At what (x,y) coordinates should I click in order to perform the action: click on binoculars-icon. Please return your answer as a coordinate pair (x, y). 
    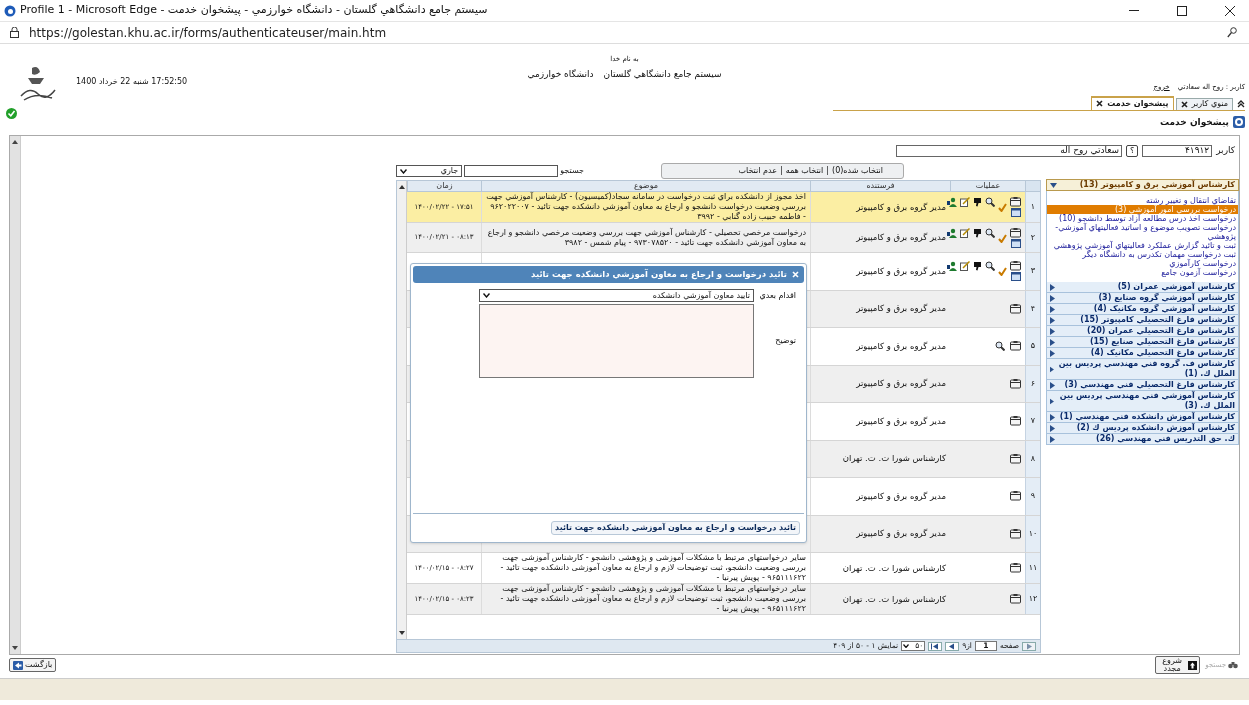
    Looking at the image, I should click on (1233, 665).